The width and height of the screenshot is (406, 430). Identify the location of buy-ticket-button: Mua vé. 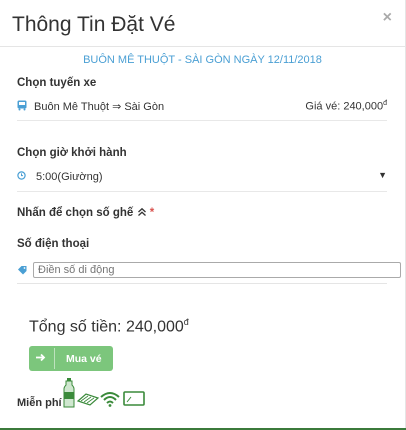
(71, 358).